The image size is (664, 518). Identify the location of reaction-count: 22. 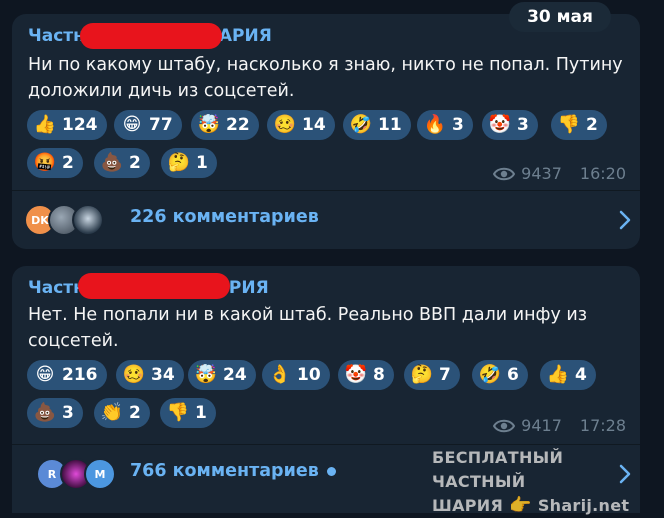
(238, 125).